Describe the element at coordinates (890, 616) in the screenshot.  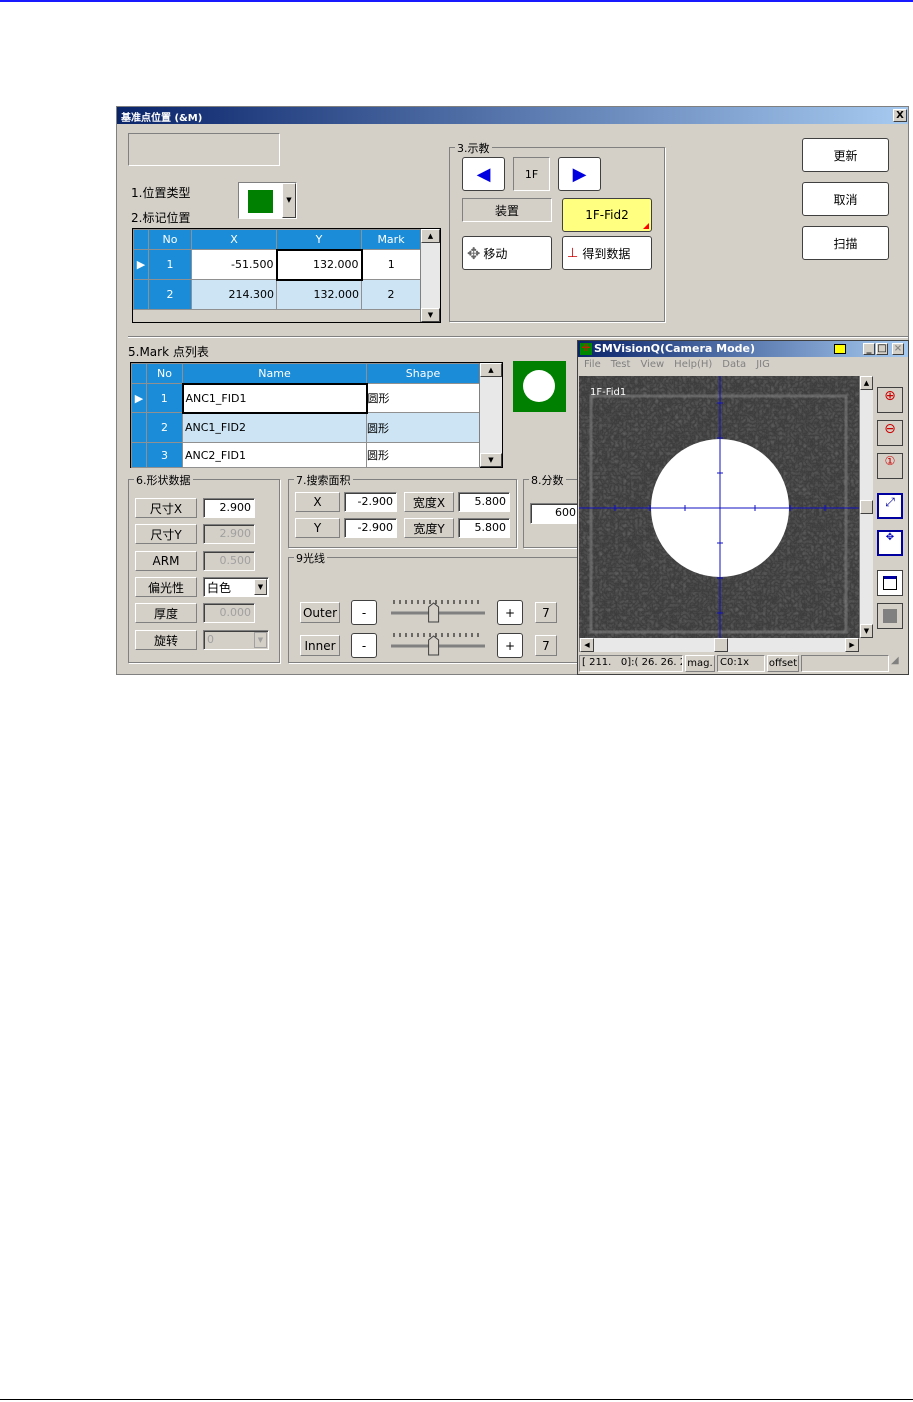
I see `stop-button` at that location.